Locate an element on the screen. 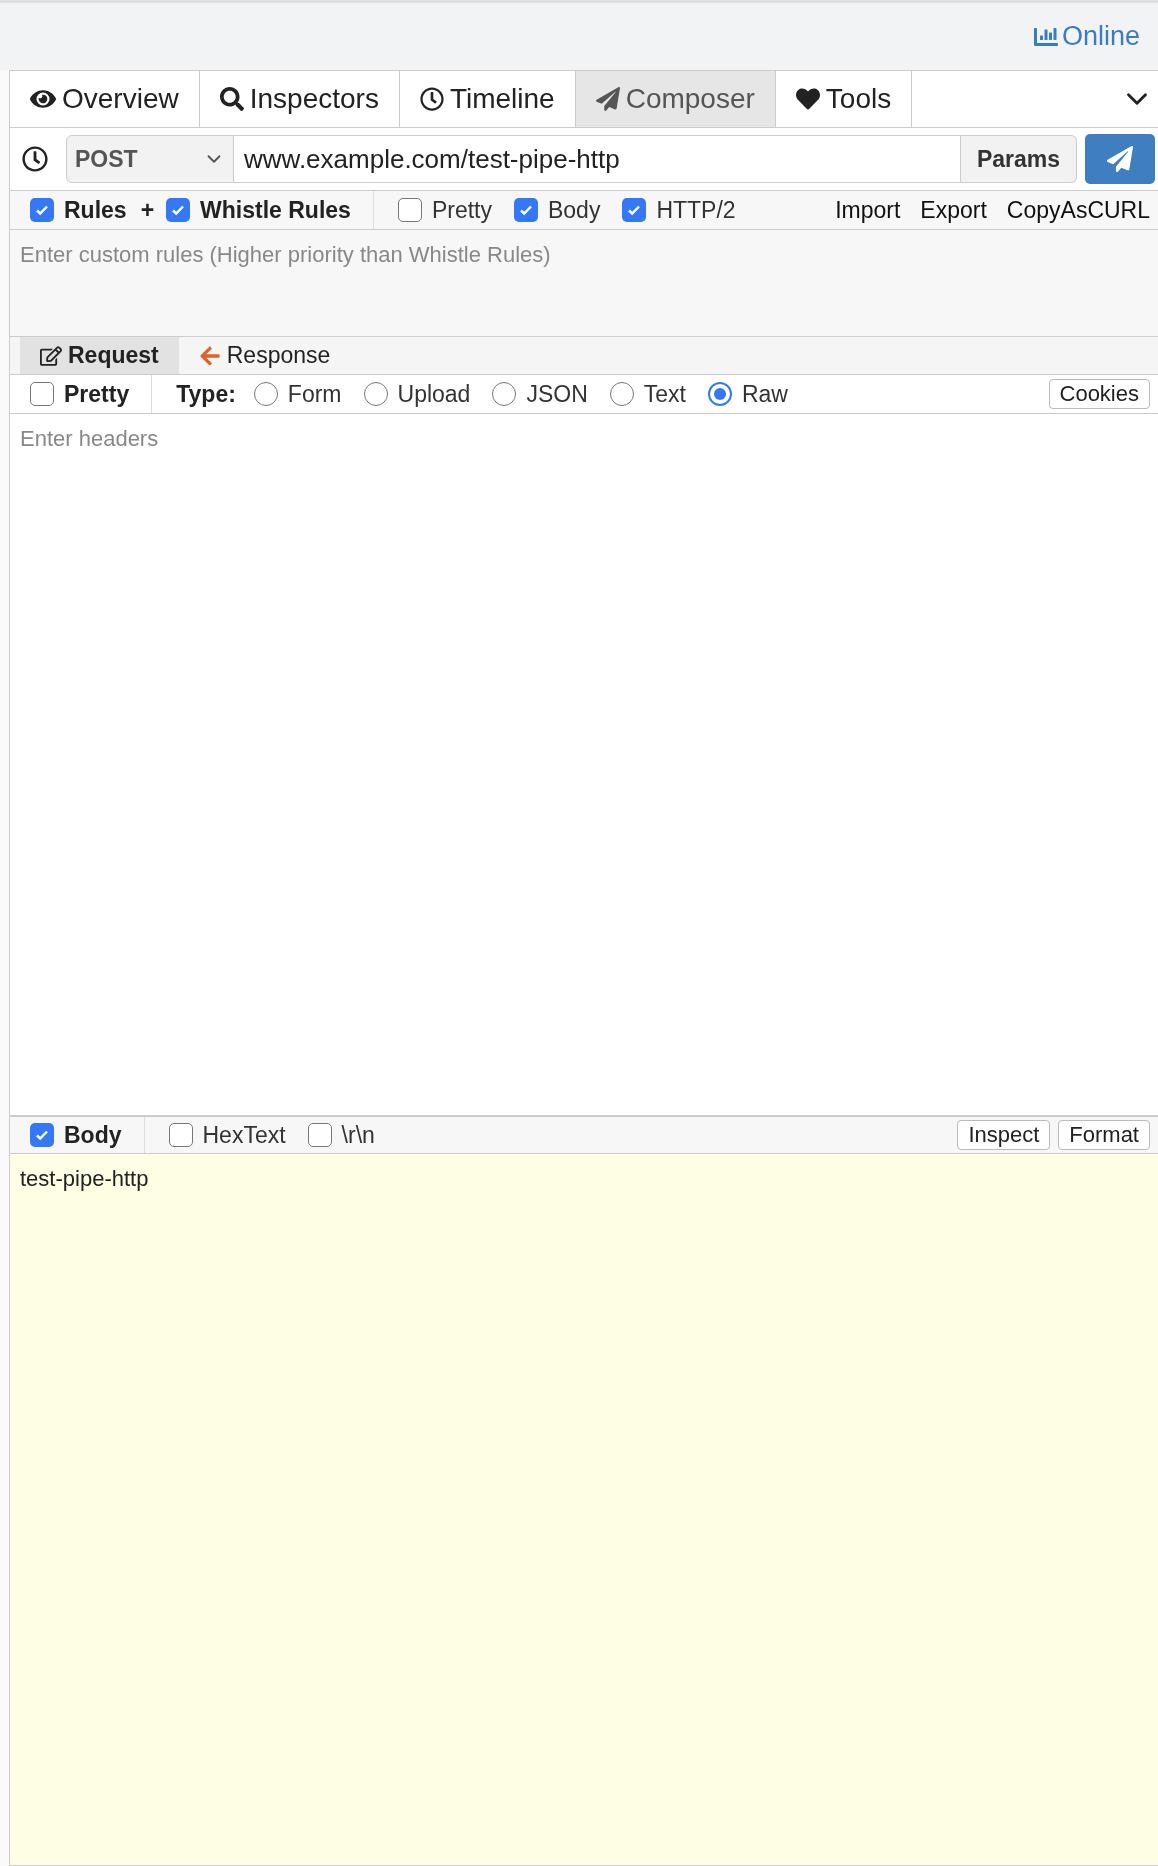 The width and height of the screenshot is (1158, 1866). method-select: POST is located at coordinates (150, 159).